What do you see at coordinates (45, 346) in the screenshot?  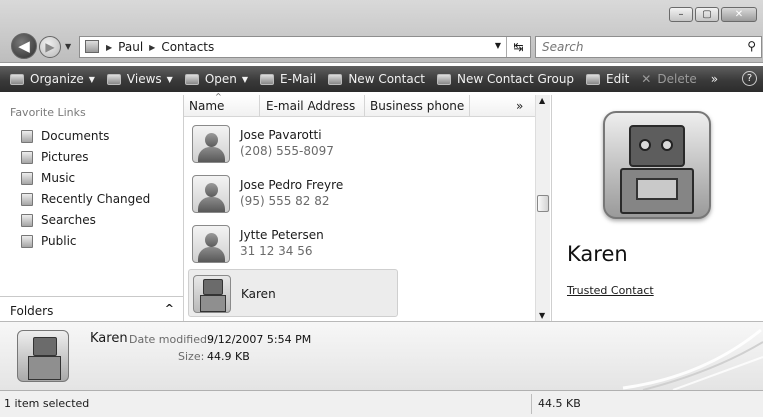 I see `robot-icon` at bounding box center [45, 346].